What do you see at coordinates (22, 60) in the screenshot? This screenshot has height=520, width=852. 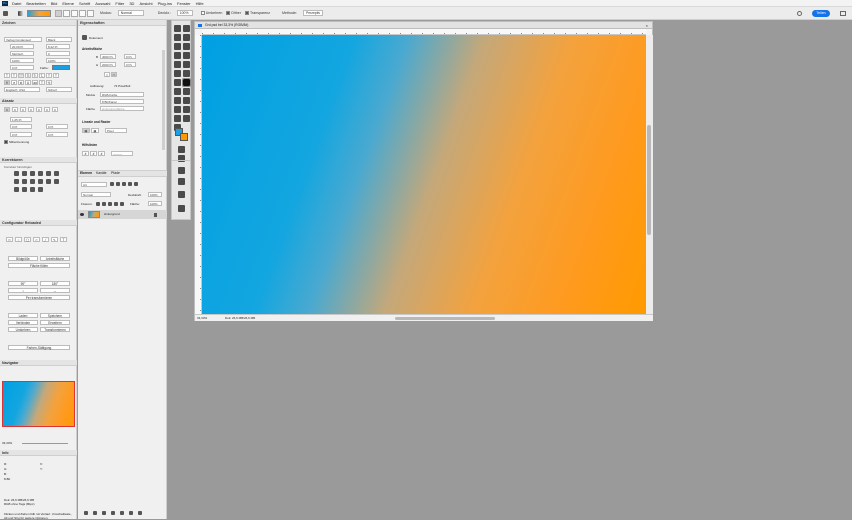 I see `vertical-scale-field: 100%` at bounding box center [22, 60].